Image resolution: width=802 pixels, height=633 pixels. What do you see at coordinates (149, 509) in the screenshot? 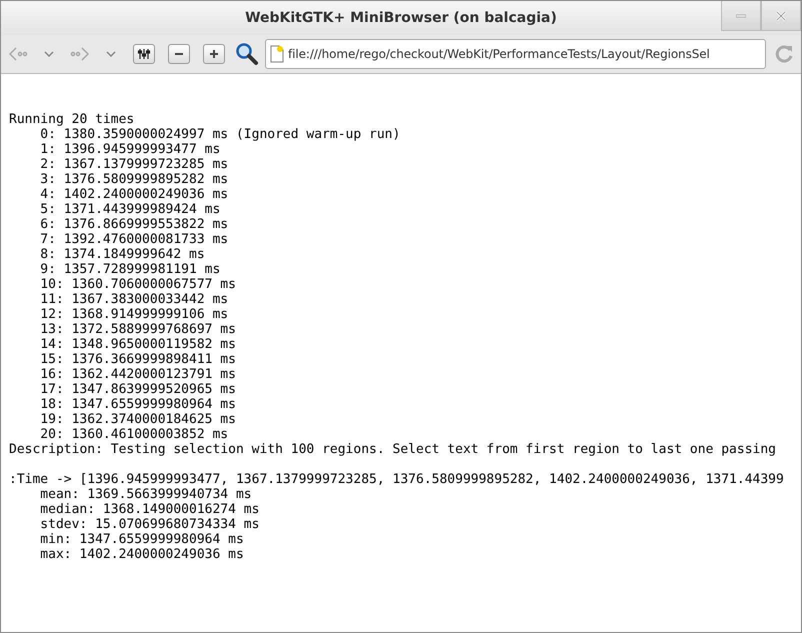
I see `output-line: median: 1368.149000016274 ms` at bounding box center [149, 509].